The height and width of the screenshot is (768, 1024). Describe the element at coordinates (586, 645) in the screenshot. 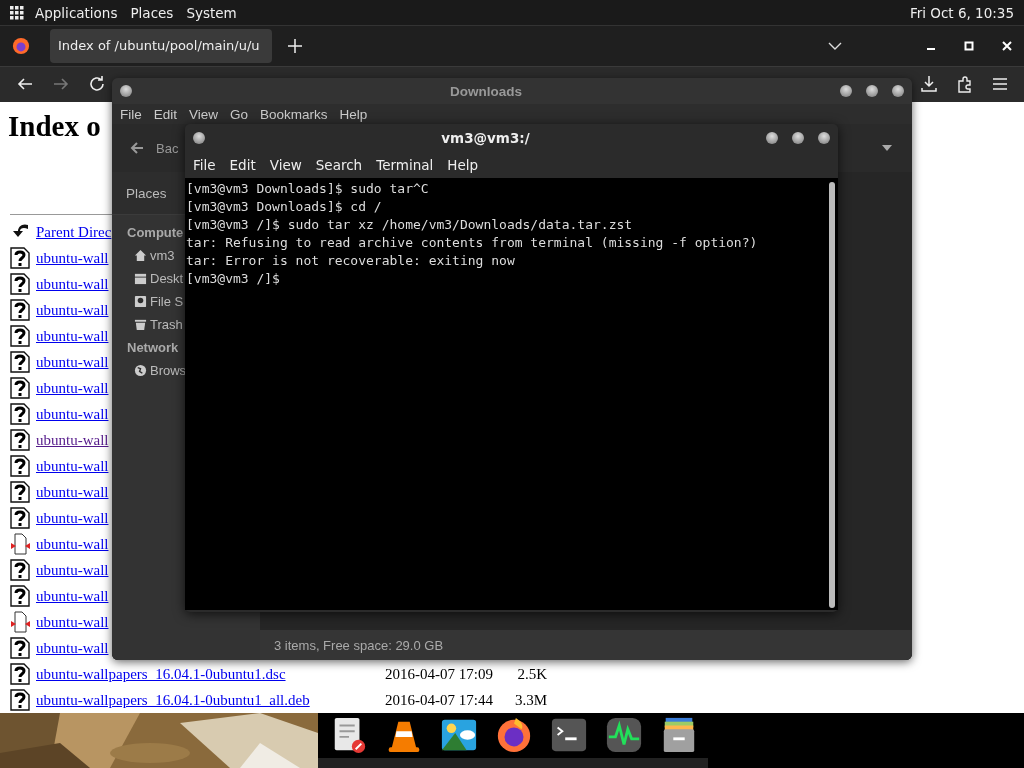

I see `status-bar: 3 items, Free space: 29.0 GB` at that location.